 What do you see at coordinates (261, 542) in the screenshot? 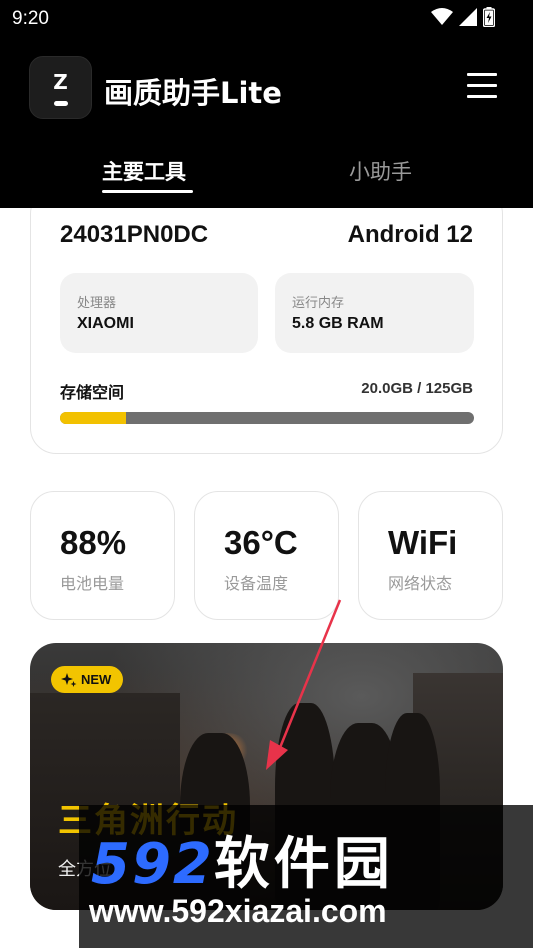
I see `temperature-value: 36°C` at bounding box center [261, 542].